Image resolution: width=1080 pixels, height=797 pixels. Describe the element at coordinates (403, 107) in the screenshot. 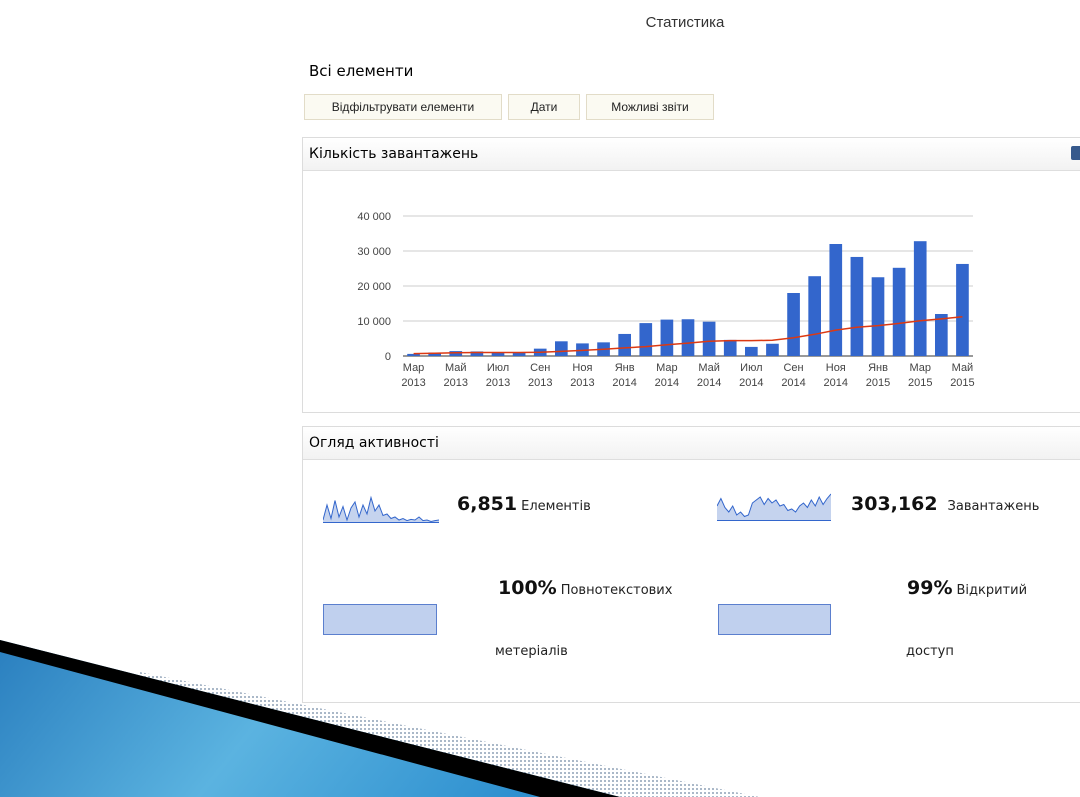

I see `filter-items-button: Відфільтрувати елементи` at that location.